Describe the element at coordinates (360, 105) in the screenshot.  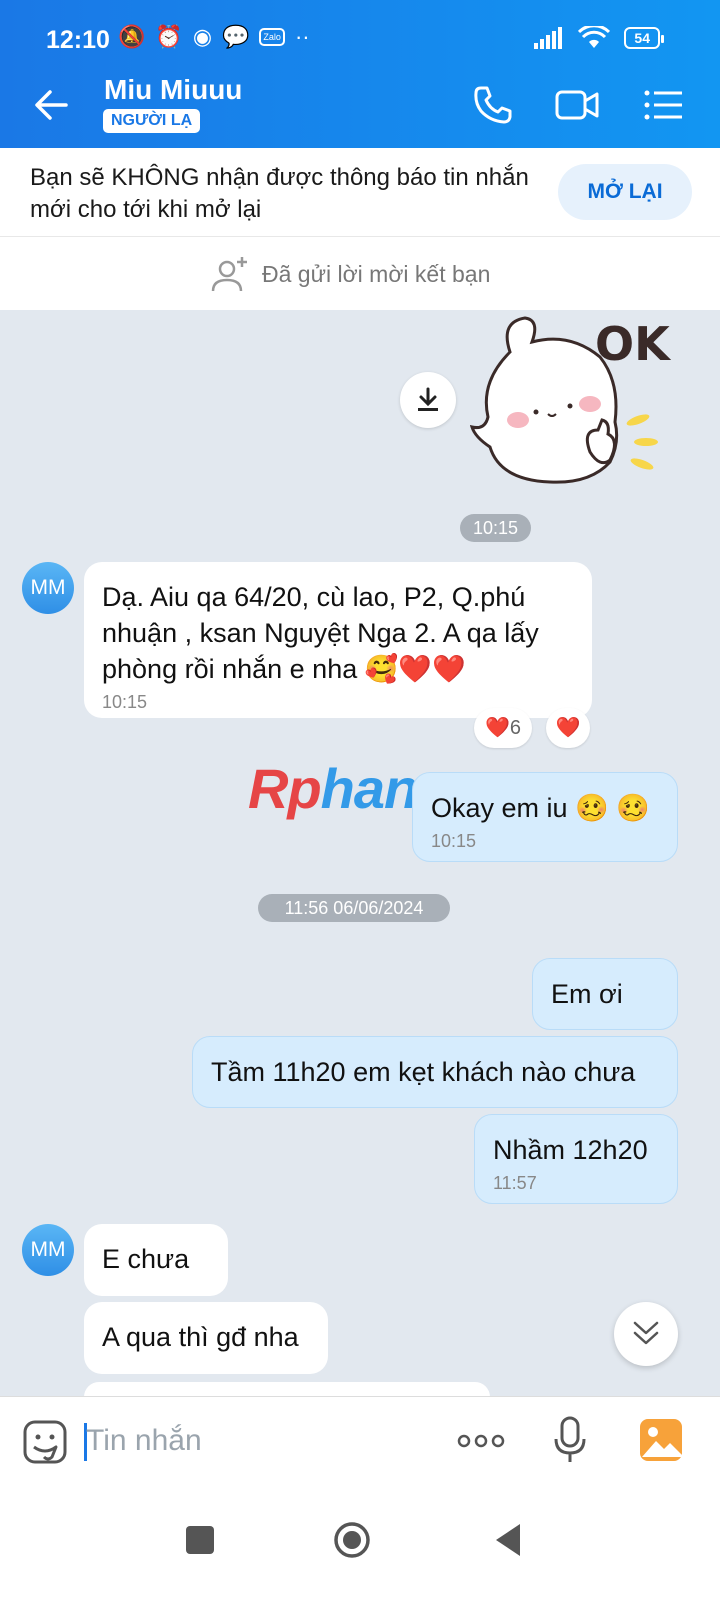
I see `chat-header: Miu Miuuu NGƯỜI LẠ` at that location.